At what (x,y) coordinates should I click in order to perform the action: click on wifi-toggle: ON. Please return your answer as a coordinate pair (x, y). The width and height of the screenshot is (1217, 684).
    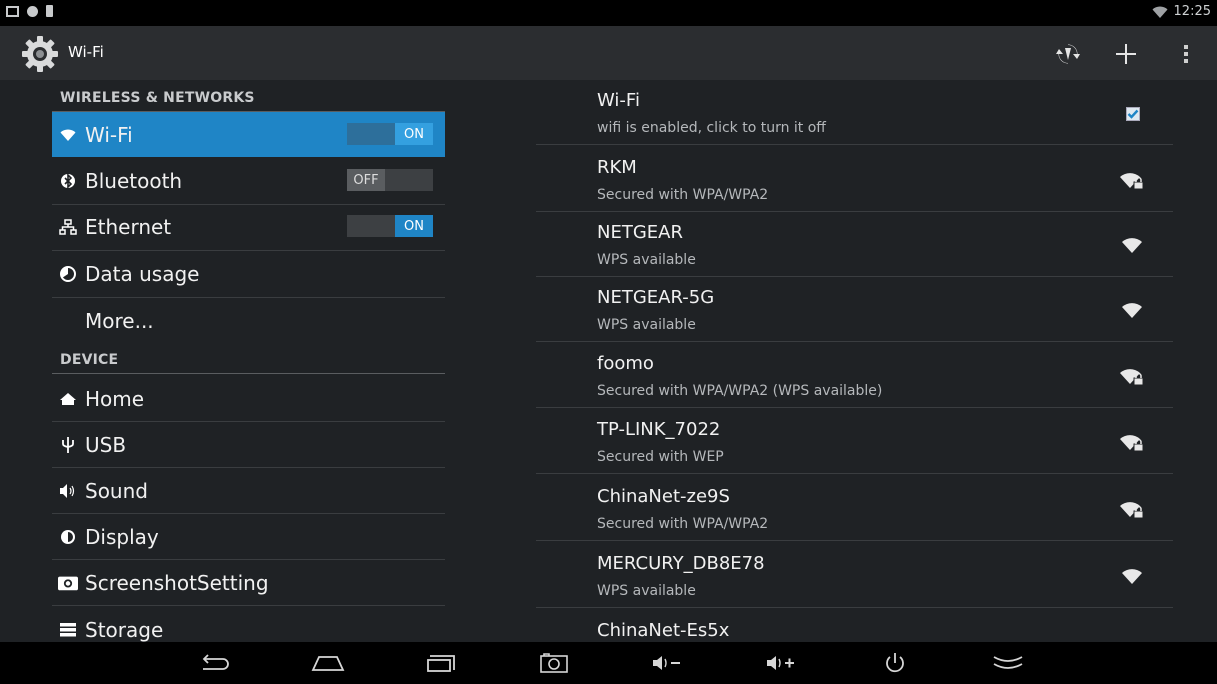
    Looking at the image, I should click on (390, 134).